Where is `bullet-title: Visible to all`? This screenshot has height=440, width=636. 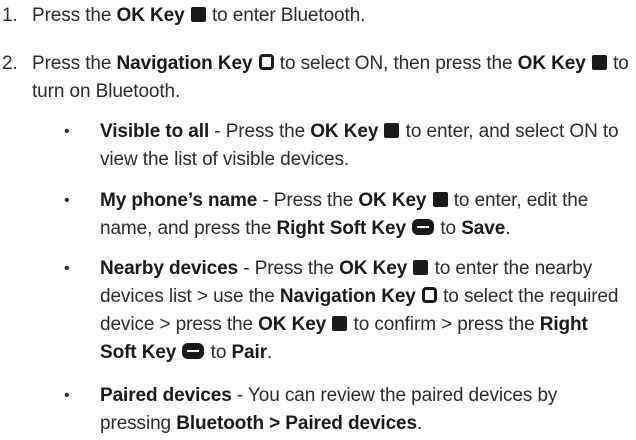 bullet-title: Visible to all is located at coordinates (155, 131).